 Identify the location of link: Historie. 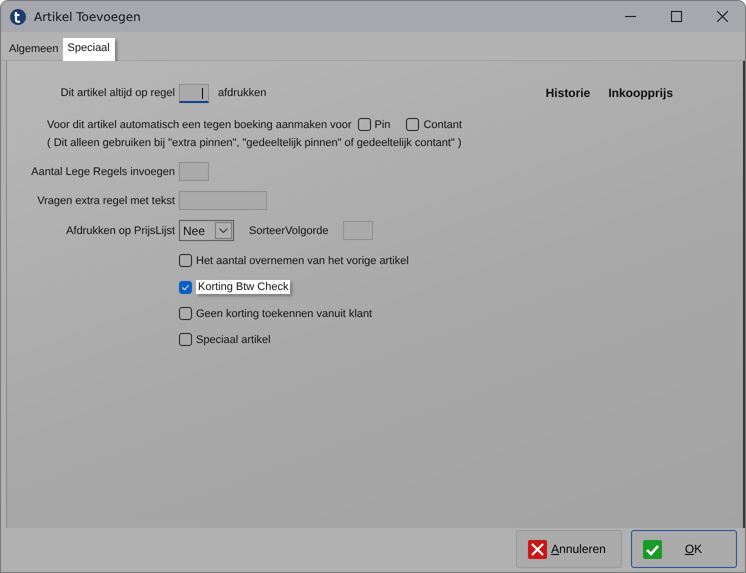
(568, 93).